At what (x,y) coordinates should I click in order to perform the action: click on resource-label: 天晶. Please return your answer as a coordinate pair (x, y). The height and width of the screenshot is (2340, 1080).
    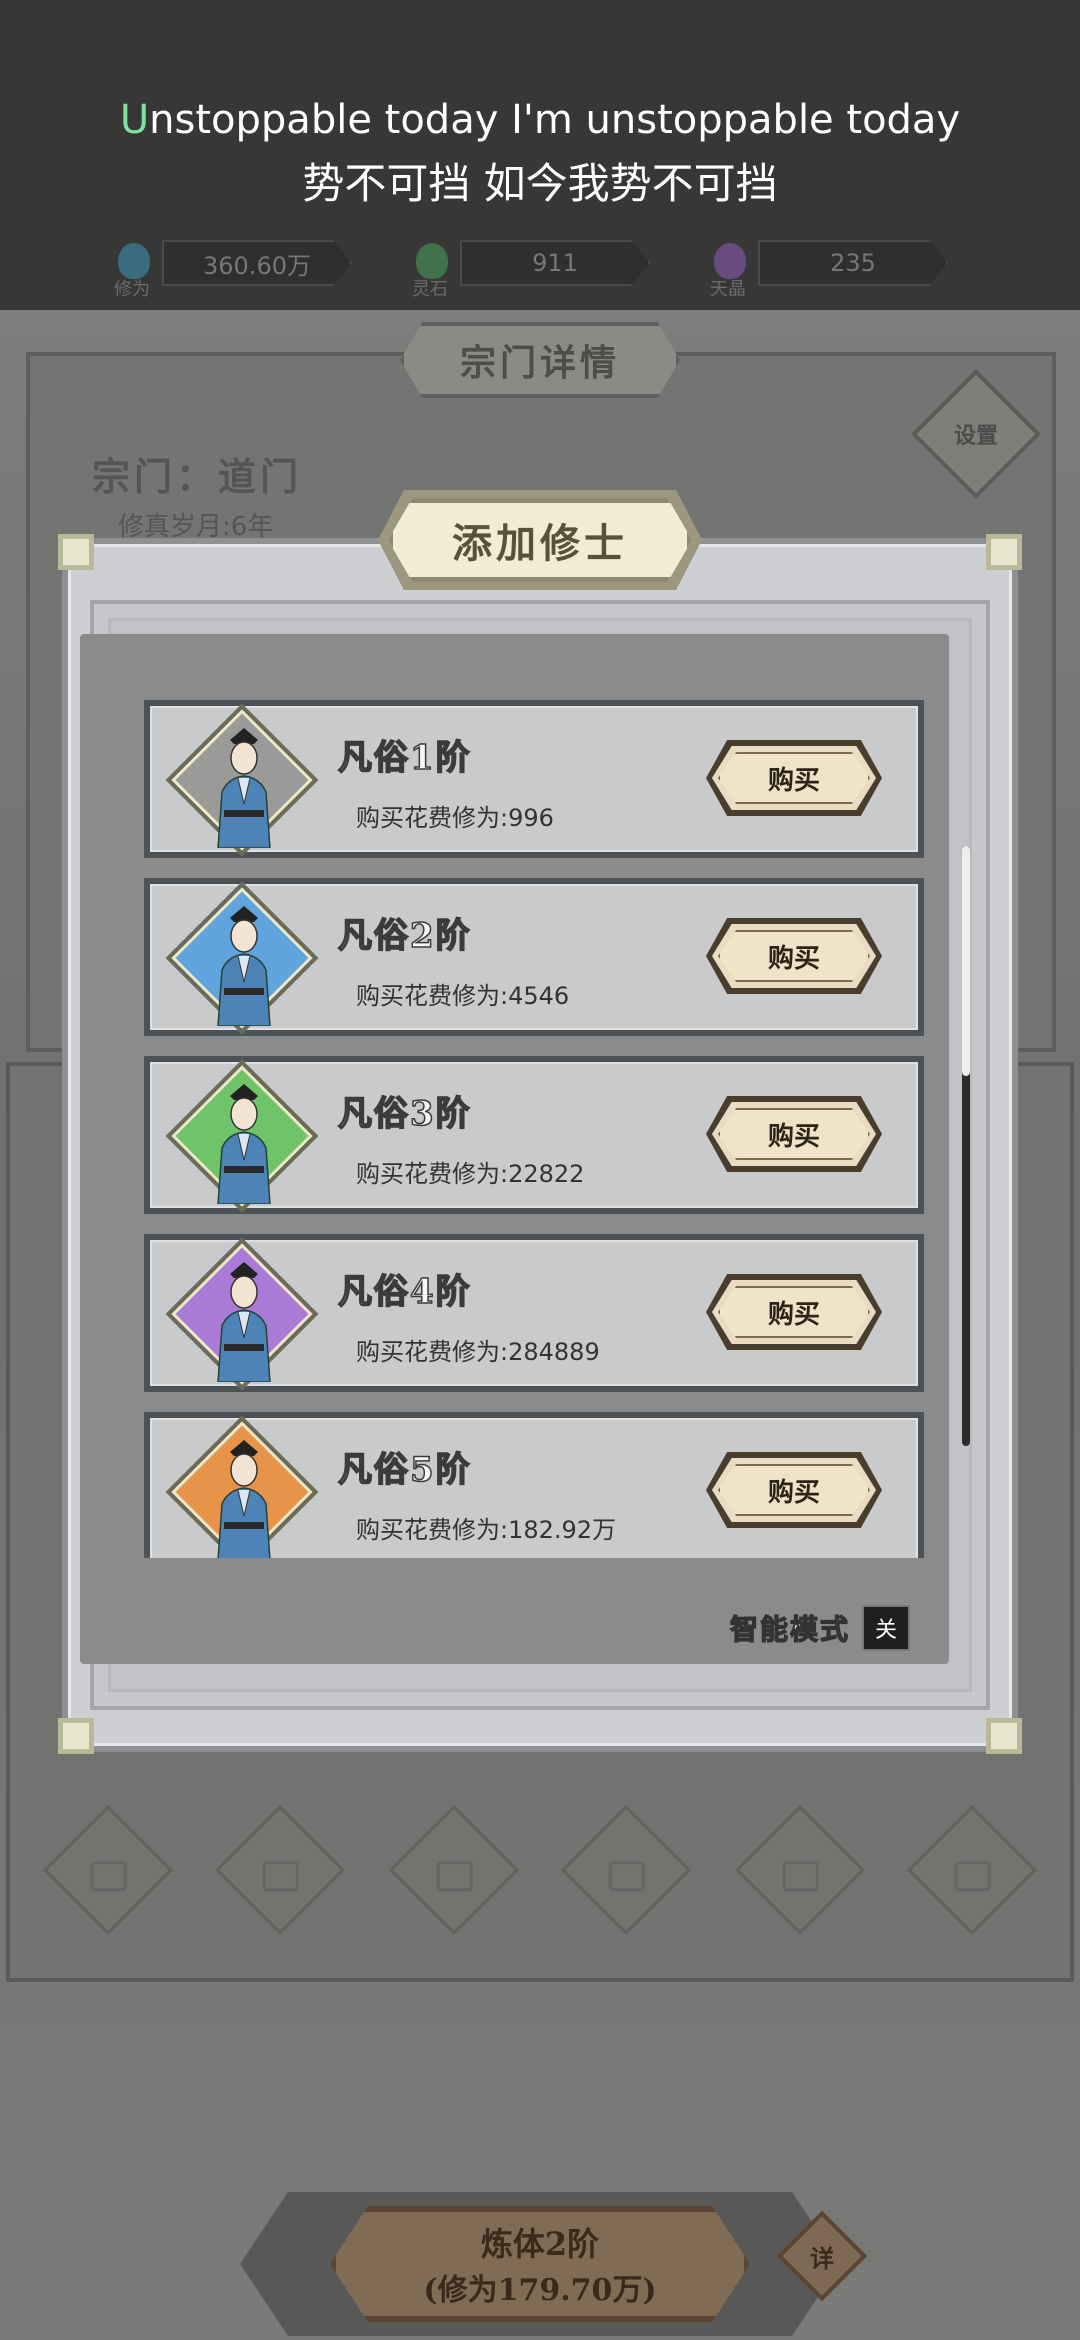
    Looking at the image, I should click on (728, 289).